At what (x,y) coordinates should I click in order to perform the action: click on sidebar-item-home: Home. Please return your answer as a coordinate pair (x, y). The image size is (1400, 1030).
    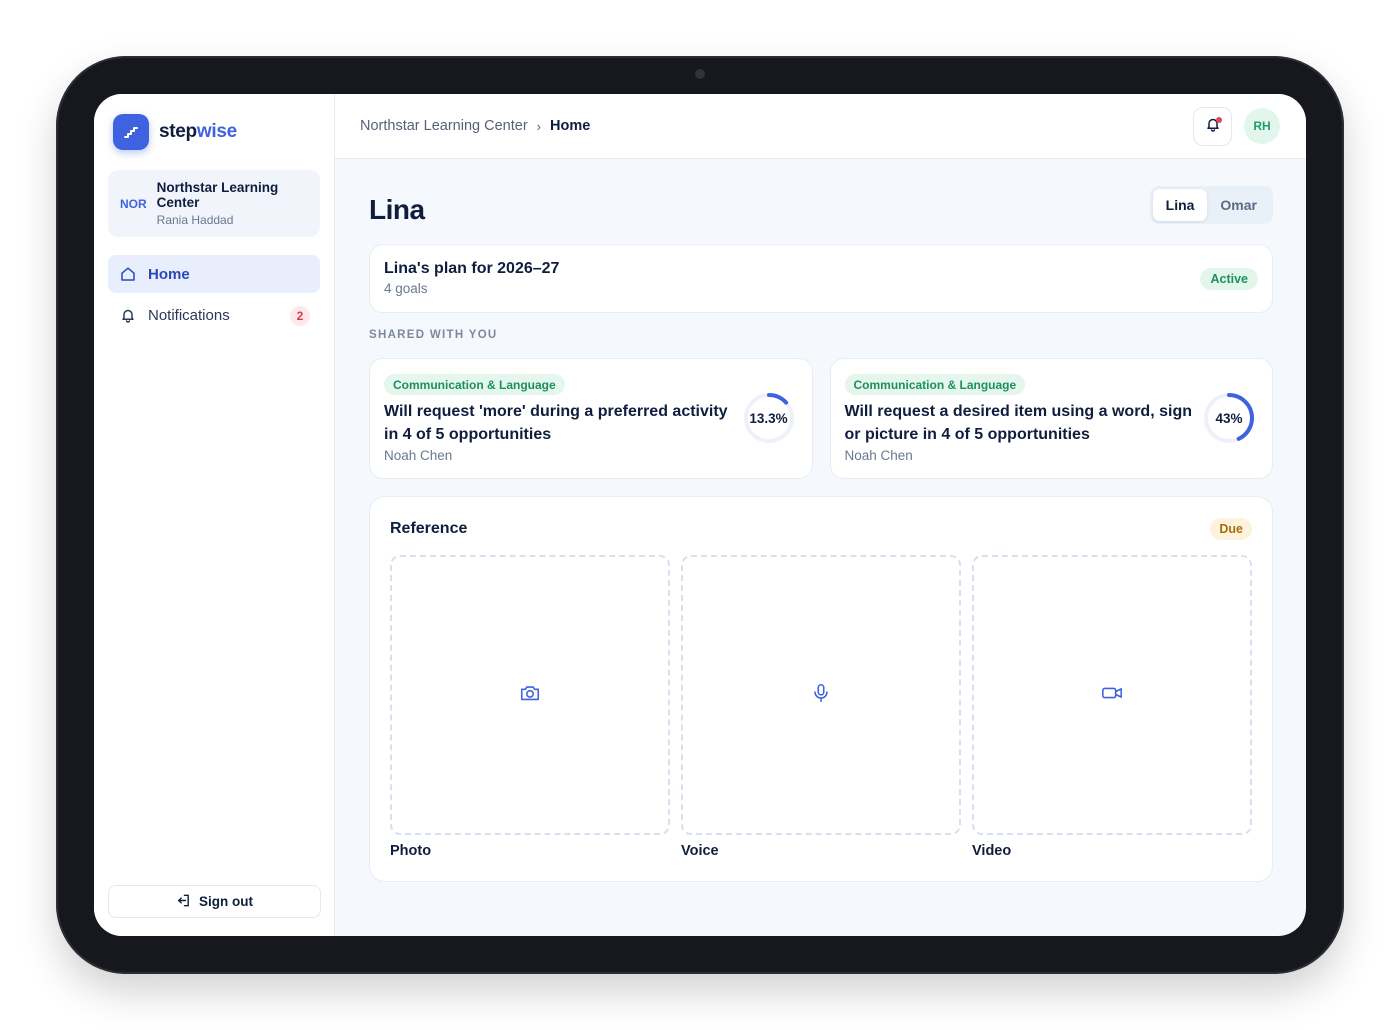
    Looking at the image, I should click on (214, 274).